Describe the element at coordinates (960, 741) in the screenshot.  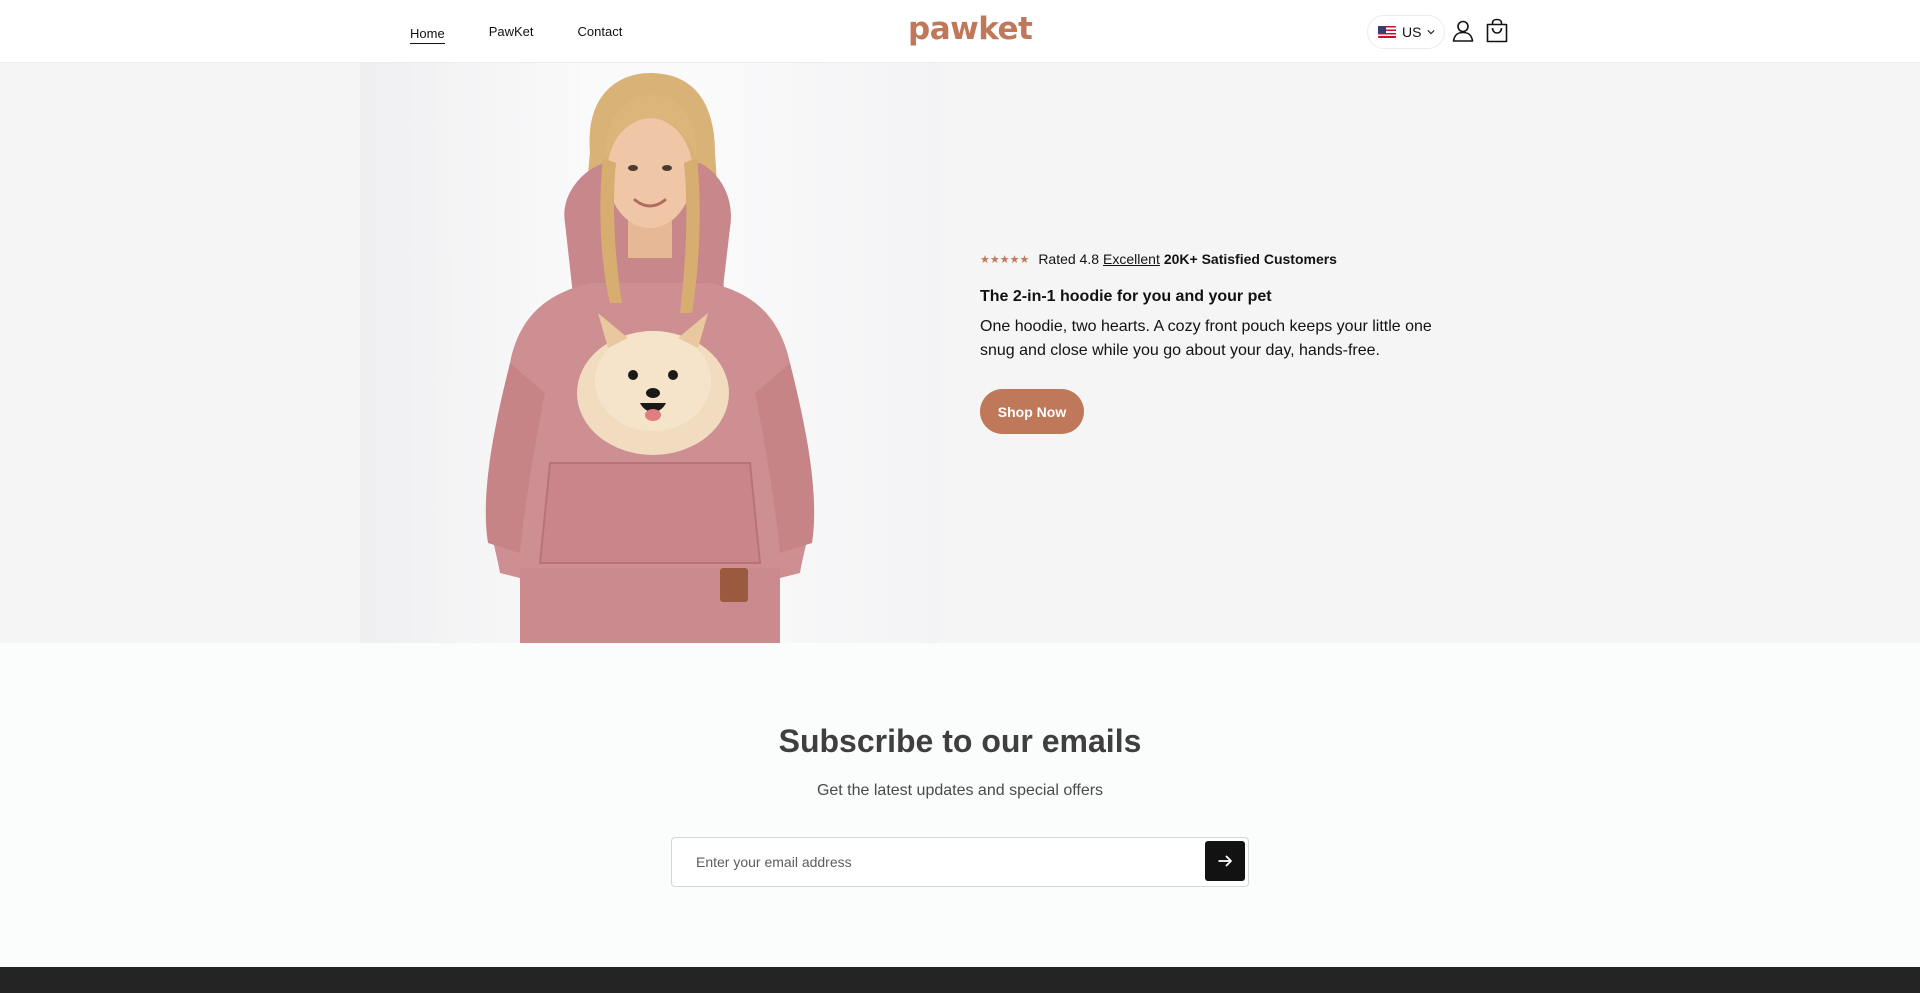
I see `newsletter-title: Subscribe to our emails` at that location.